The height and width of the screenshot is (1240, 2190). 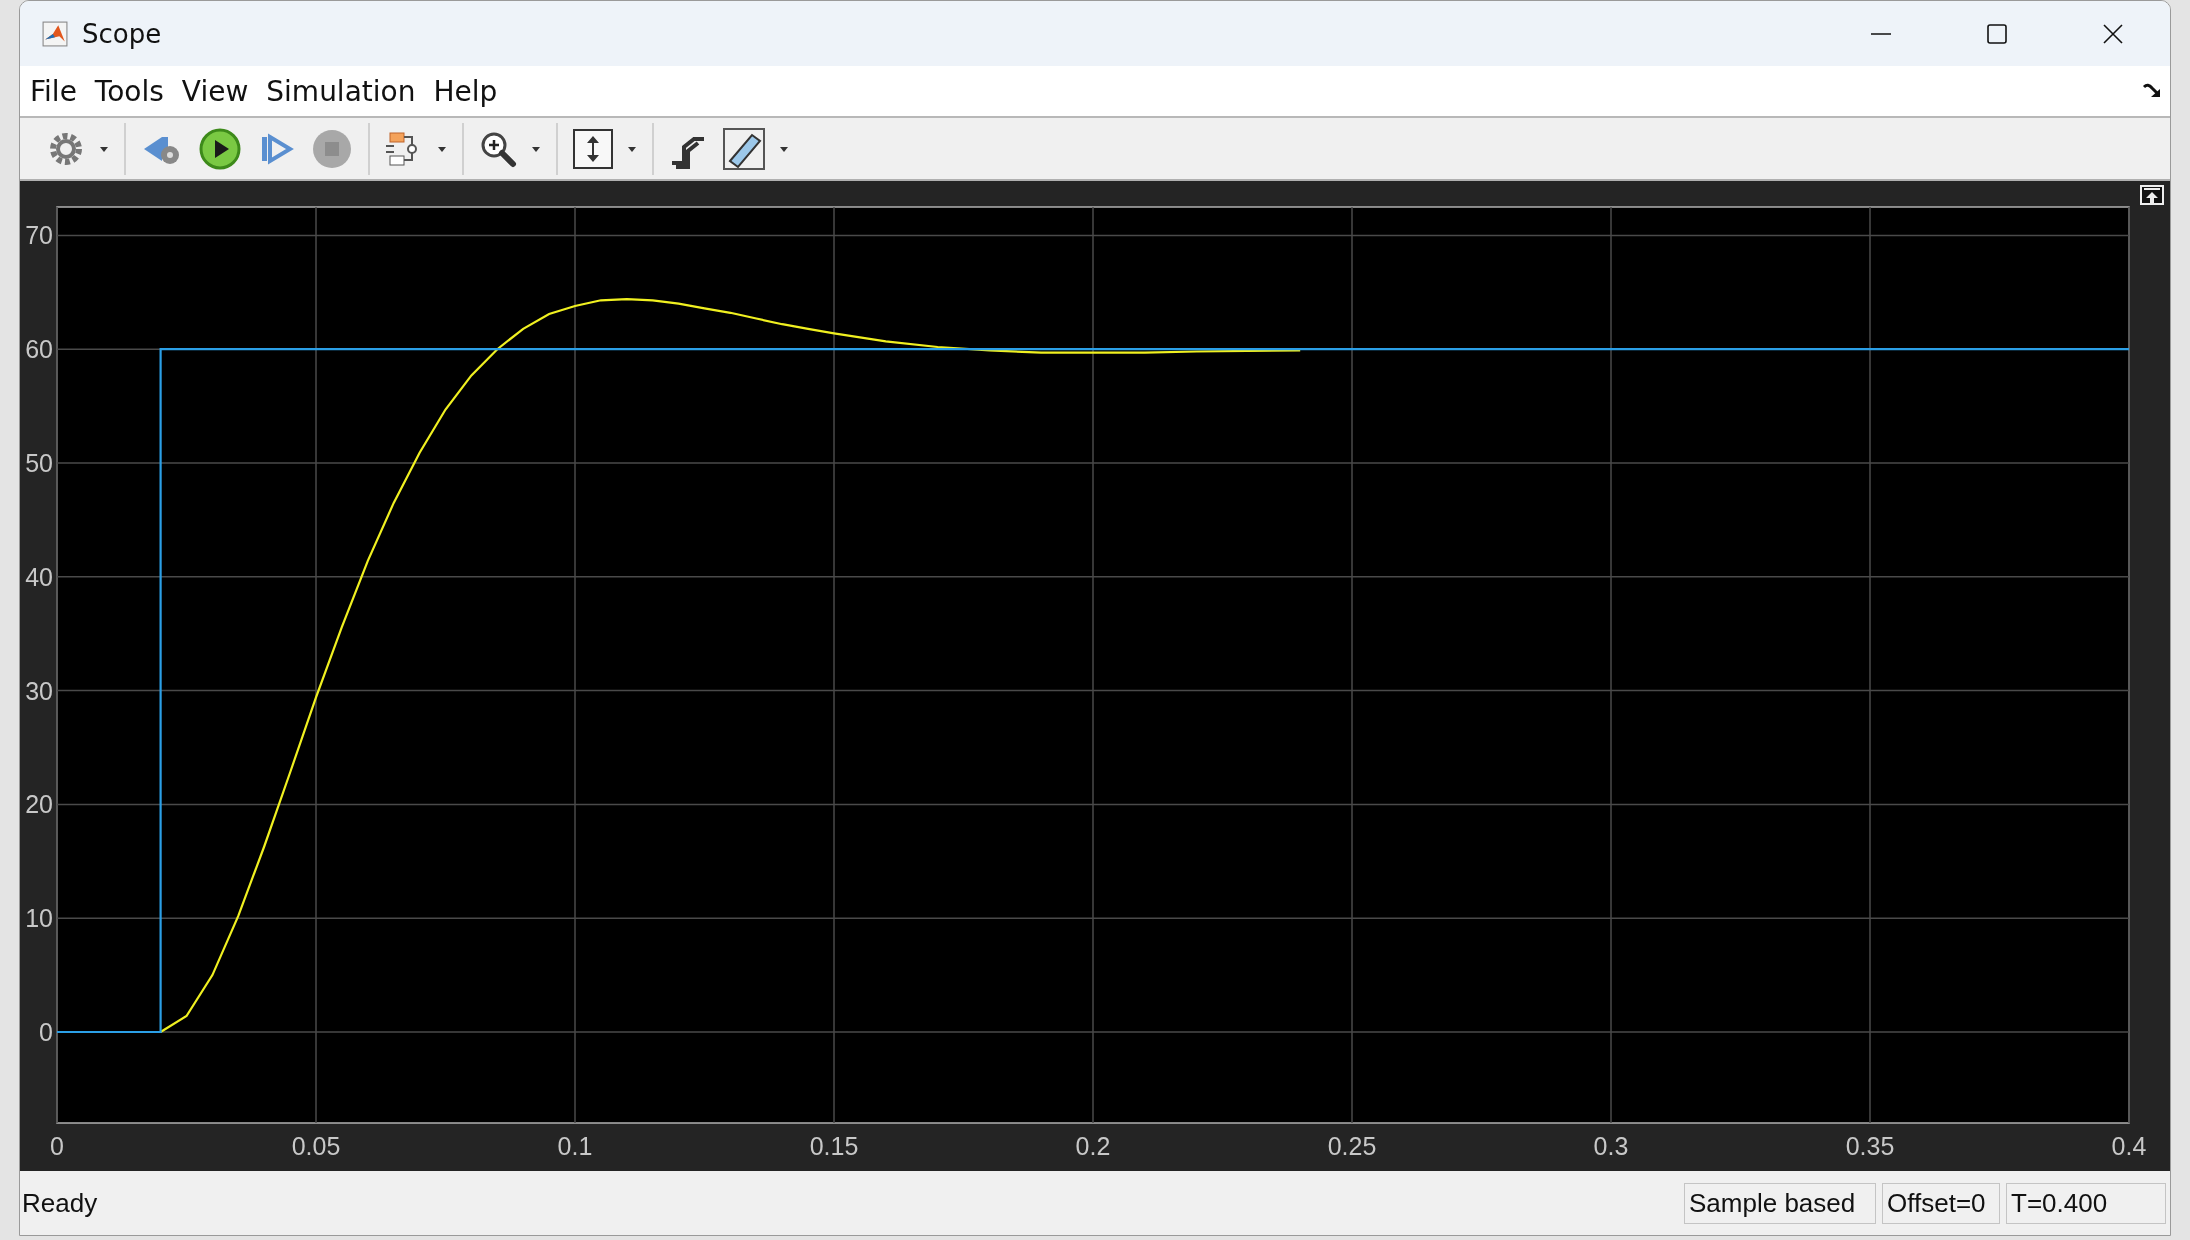 I want to click on y-tick-label: 30, so click(x=39, y=690).